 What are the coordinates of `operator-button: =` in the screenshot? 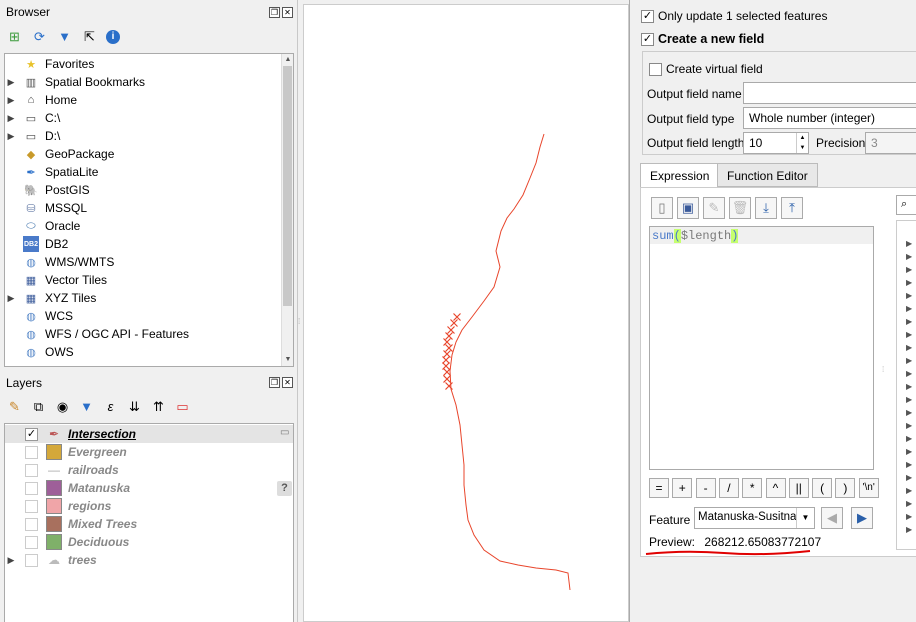 It's located at (659, 488).